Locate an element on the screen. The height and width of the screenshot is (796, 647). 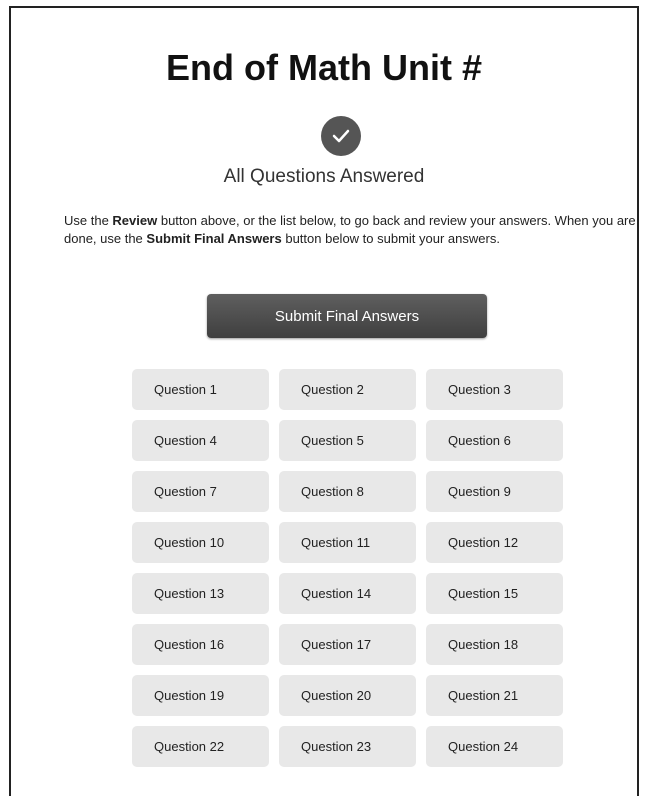
question-button: Question 13 is located at coordinates (200, 593).